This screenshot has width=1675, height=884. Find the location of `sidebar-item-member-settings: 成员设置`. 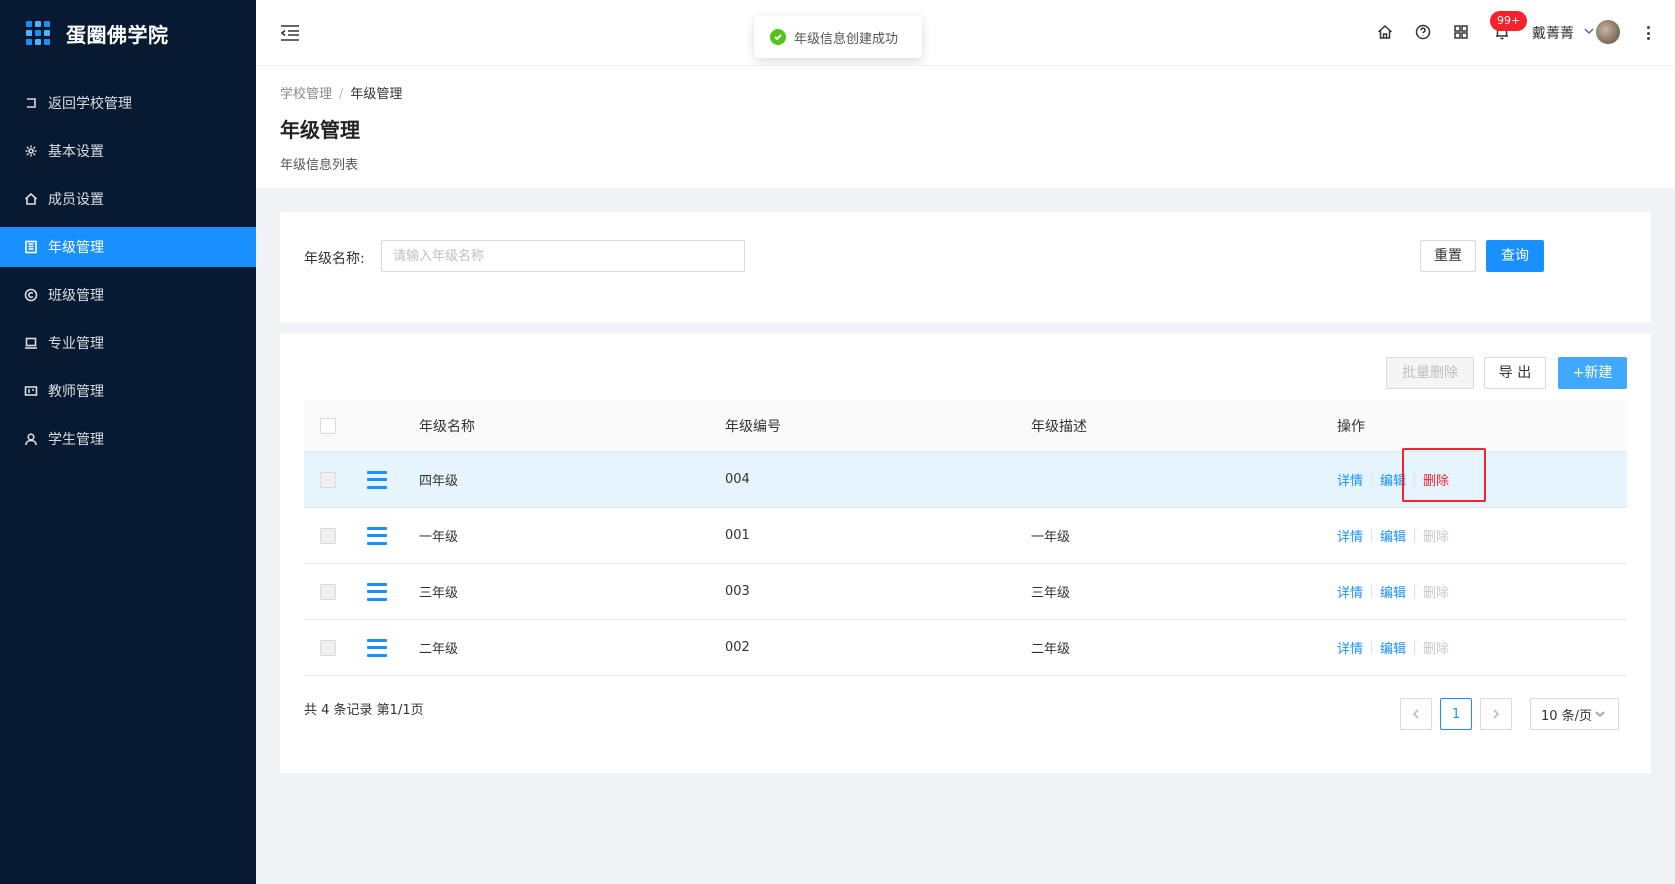

sidebar-item-member-settings: 成员设置 is located at coordinates (128, 199).